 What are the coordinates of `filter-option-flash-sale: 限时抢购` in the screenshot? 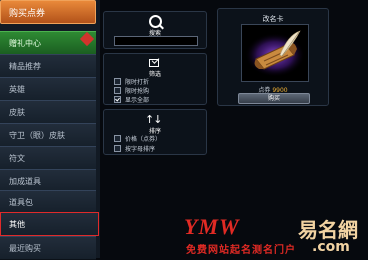 It's located at (131, 90).